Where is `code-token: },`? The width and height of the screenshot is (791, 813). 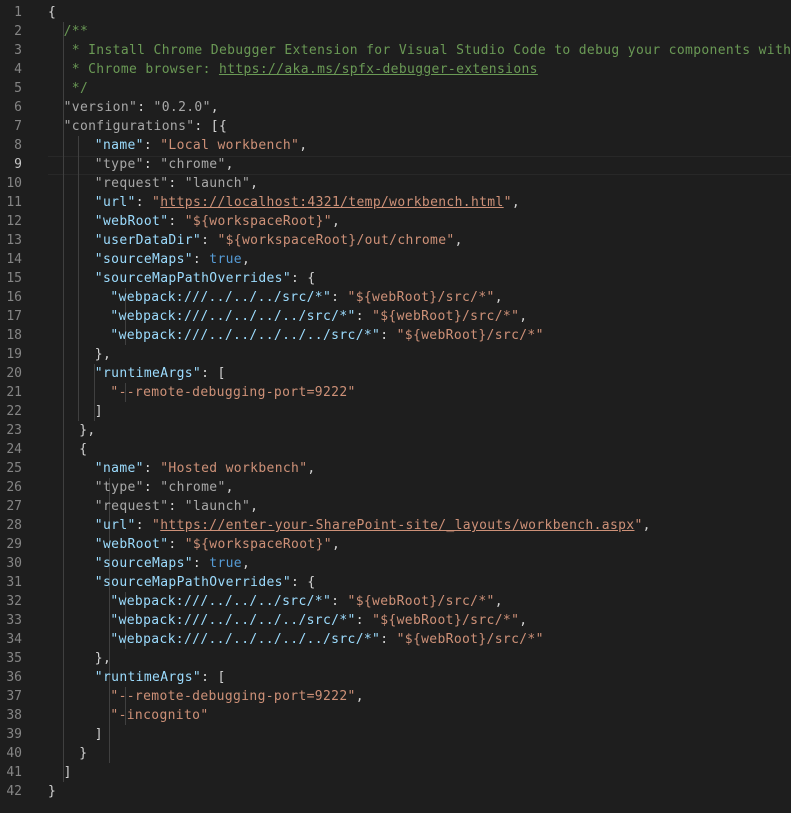 code-token: }, is located at coordinates (103, 658).